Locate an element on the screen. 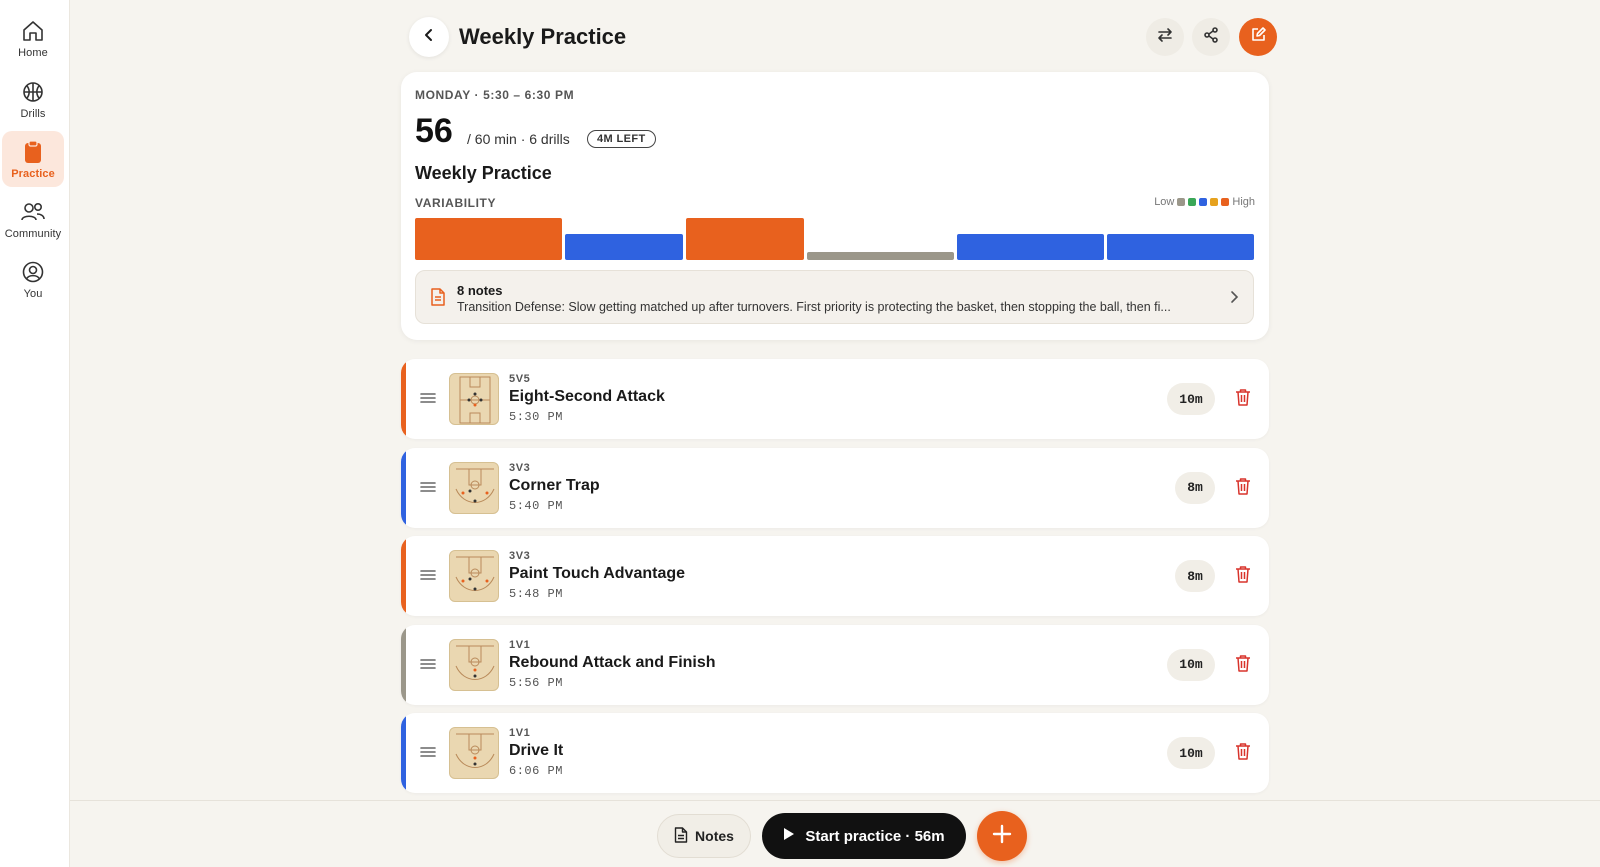 The image size is (1600, 867). nav-practice: Practice is located at coordinates (33, 159).